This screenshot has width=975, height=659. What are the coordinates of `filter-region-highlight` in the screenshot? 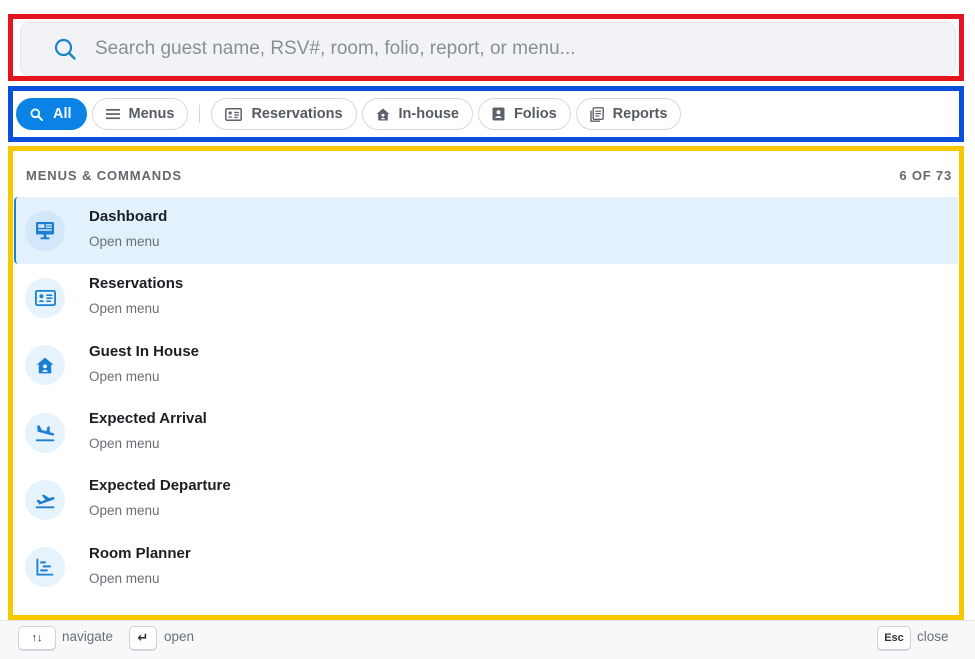 It's located at (486, 114).